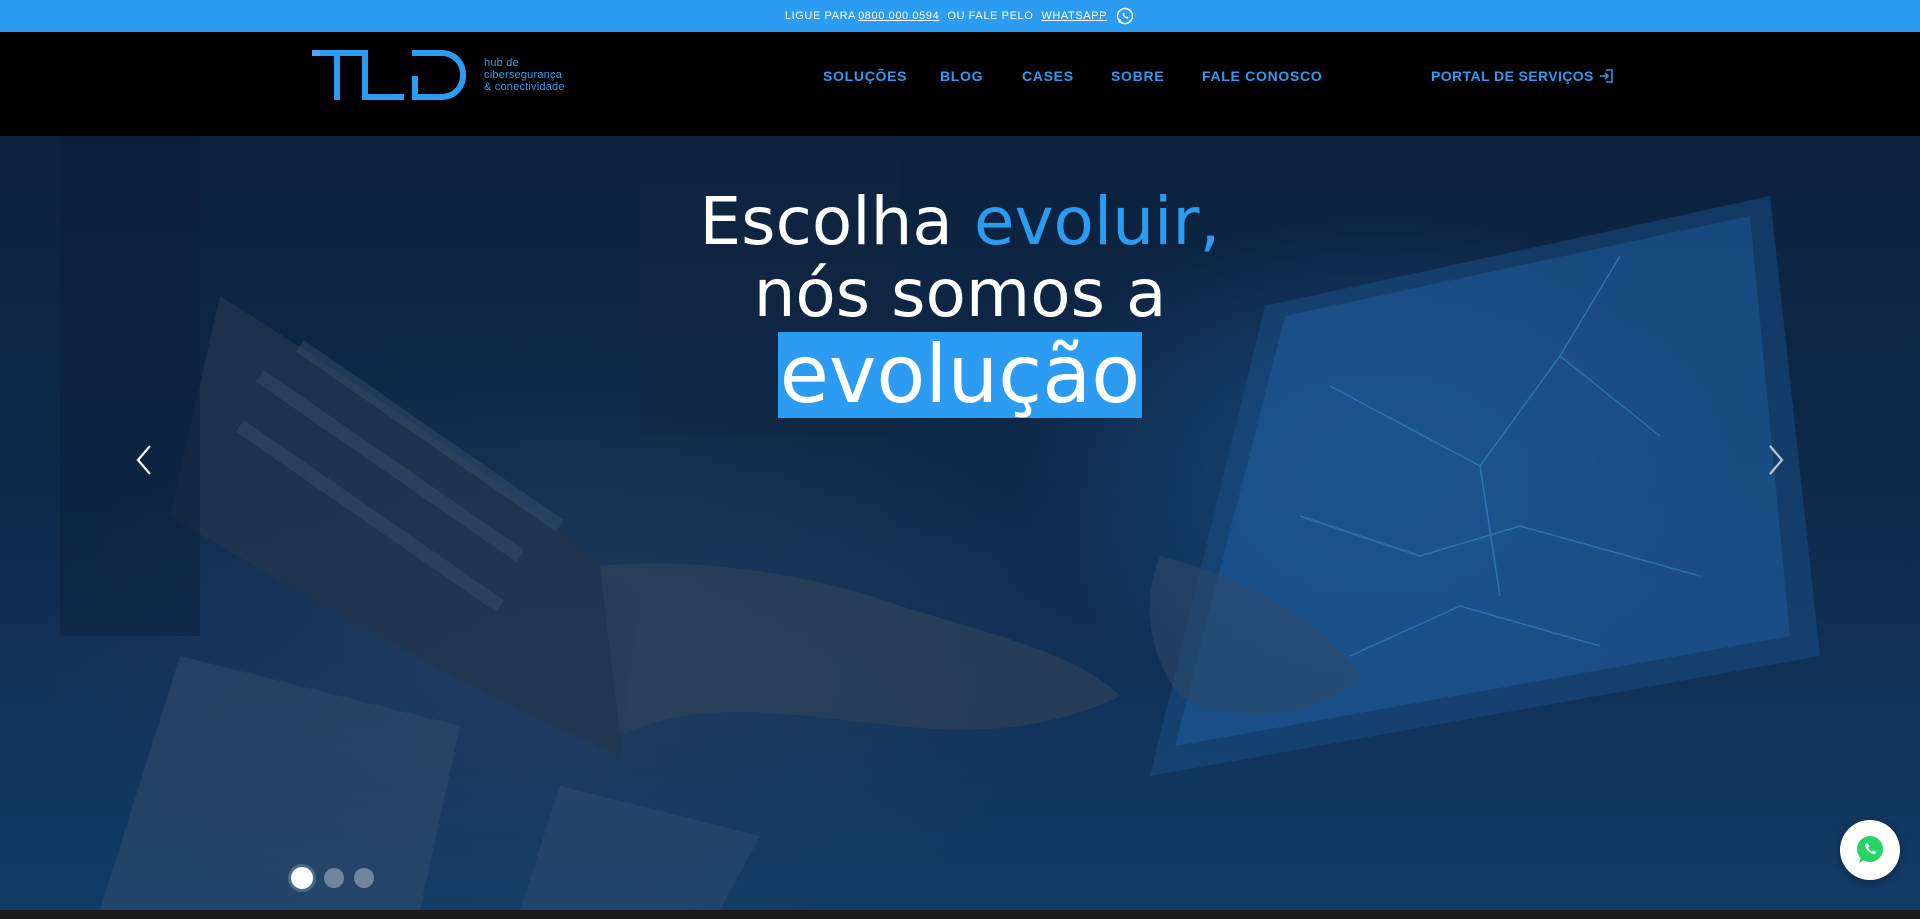 The image size is (1920, 919). I want to click on whatsapp-floating-button, so click(1870, 850).